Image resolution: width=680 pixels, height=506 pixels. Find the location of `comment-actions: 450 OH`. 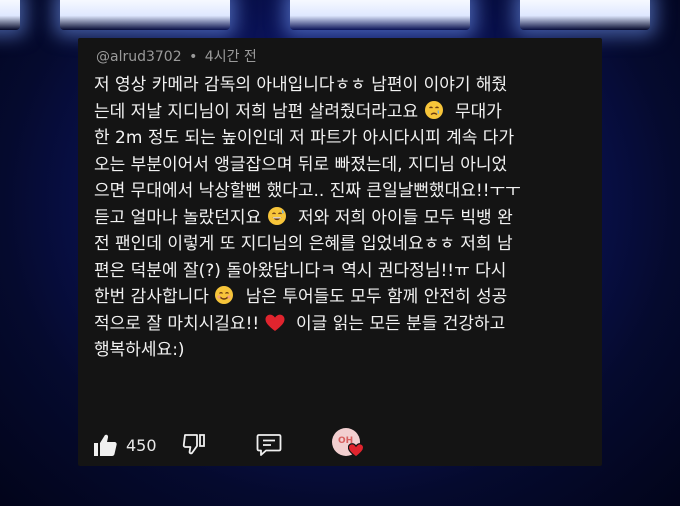

comment-actions: 450 OH is located at coordinates (342, 445).